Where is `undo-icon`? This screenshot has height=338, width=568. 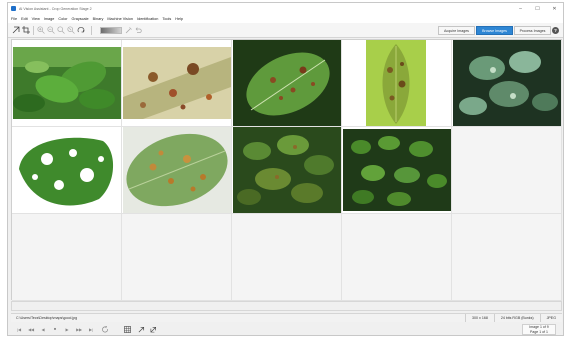
undo-icon is located at coordinates (138, 30).